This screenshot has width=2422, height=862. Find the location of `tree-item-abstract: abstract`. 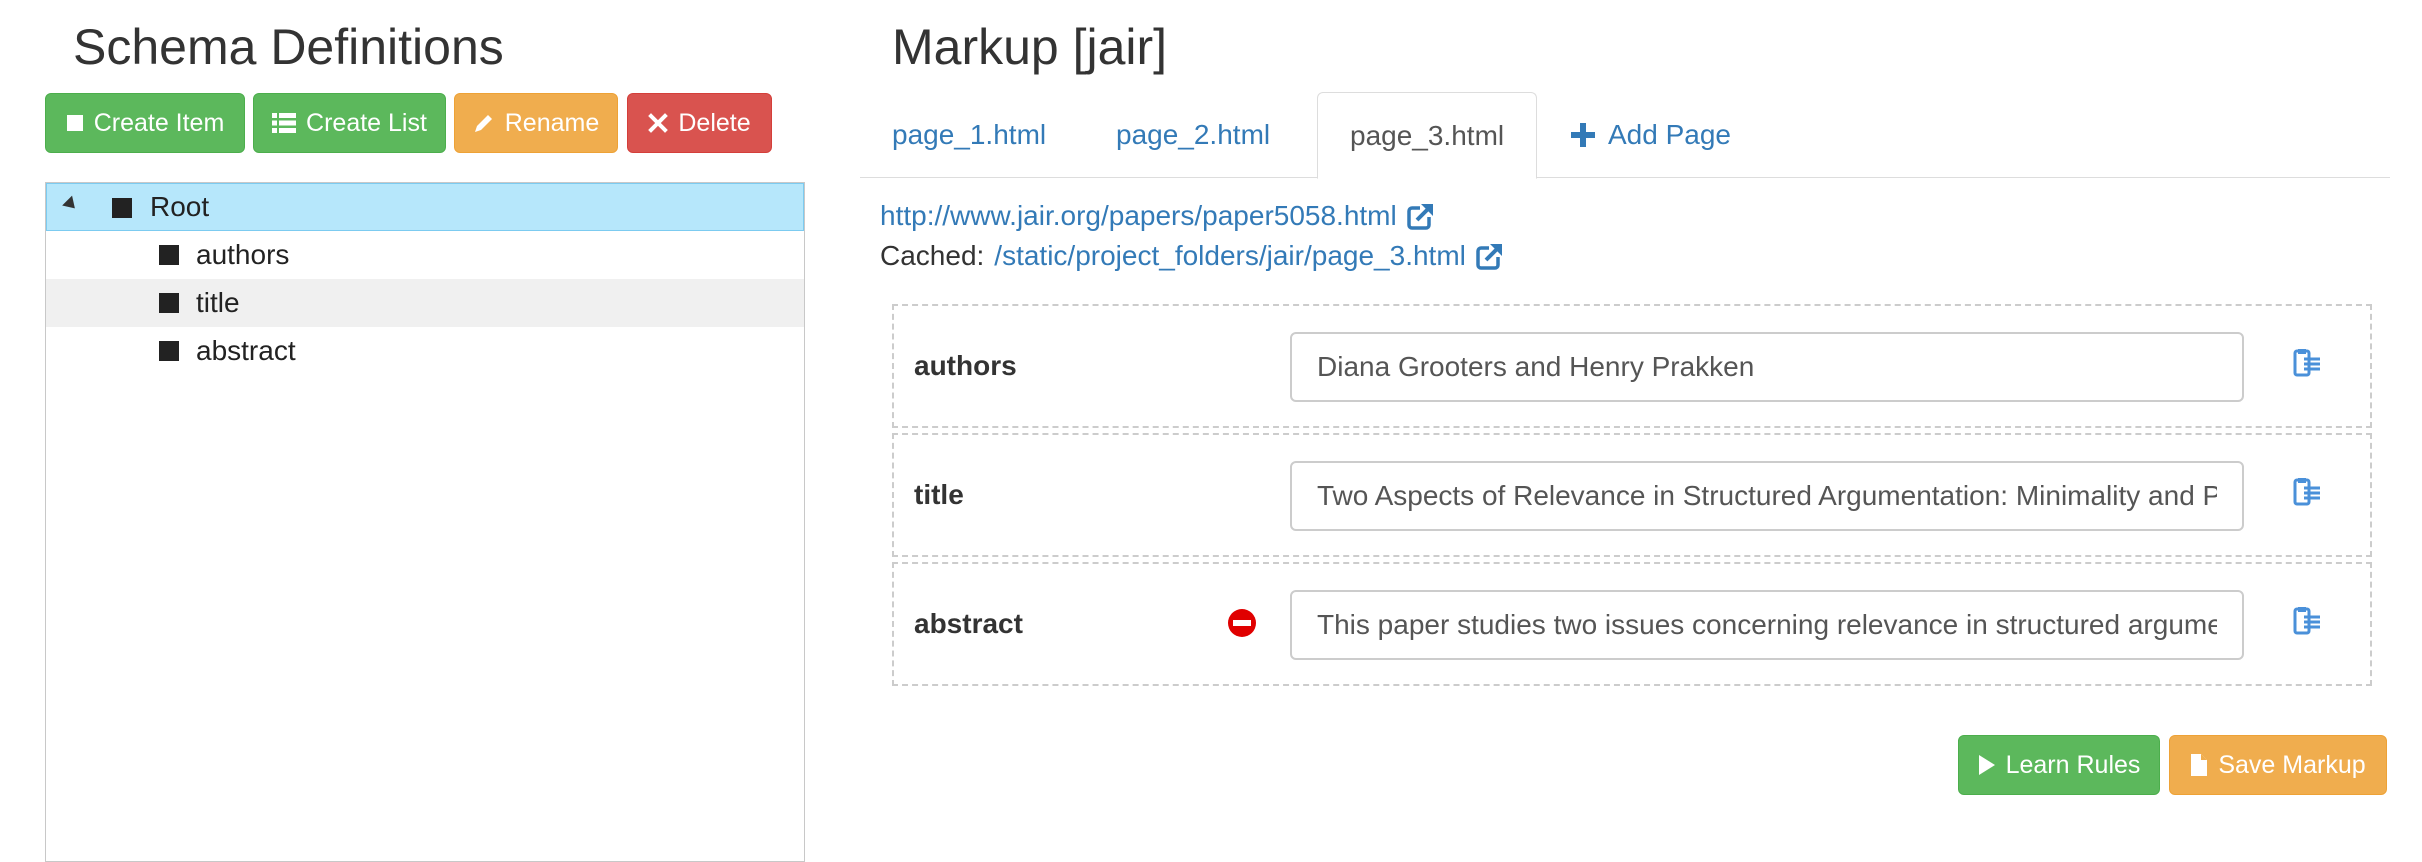

tree-item-abstract: abstract is located at coordinates (425, 351).